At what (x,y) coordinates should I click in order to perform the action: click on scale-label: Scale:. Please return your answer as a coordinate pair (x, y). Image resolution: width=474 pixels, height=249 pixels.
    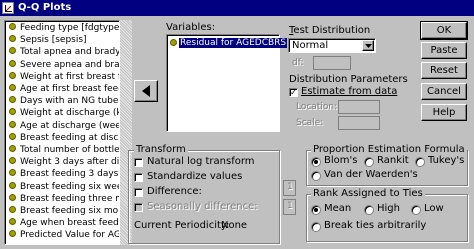
    Looking at the image, I should click on (310, 123).